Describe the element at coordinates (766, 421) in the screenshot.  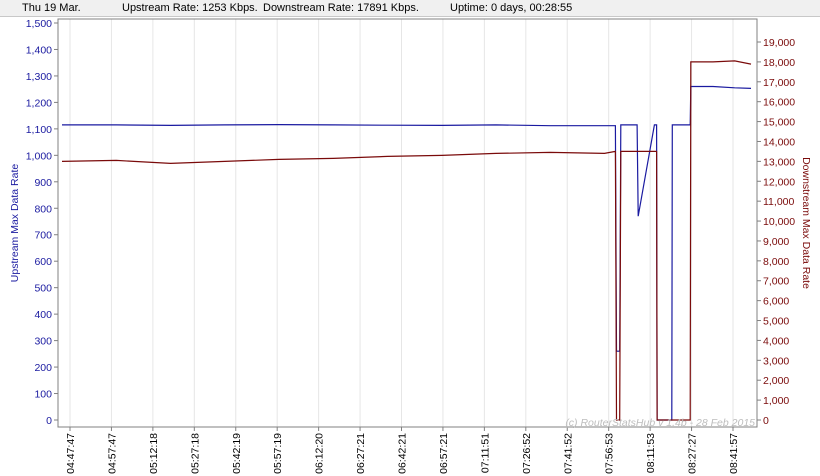
I see `right-tick-label: 0` at that location.